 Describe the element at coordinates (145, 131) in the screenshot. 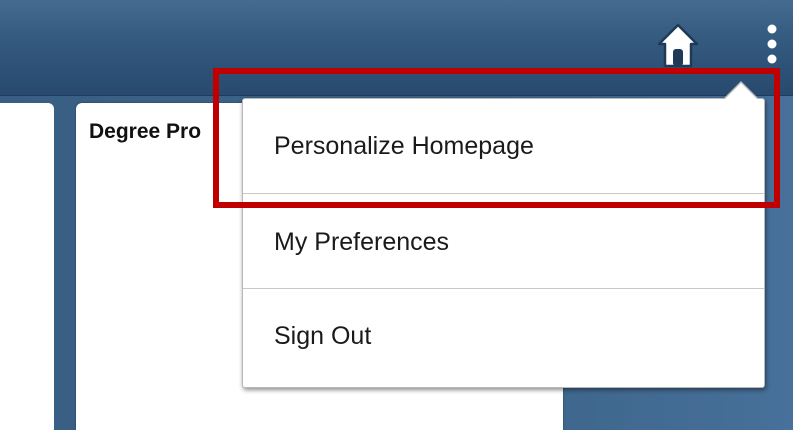

I see `tile-title: Degree Pro` at that location.